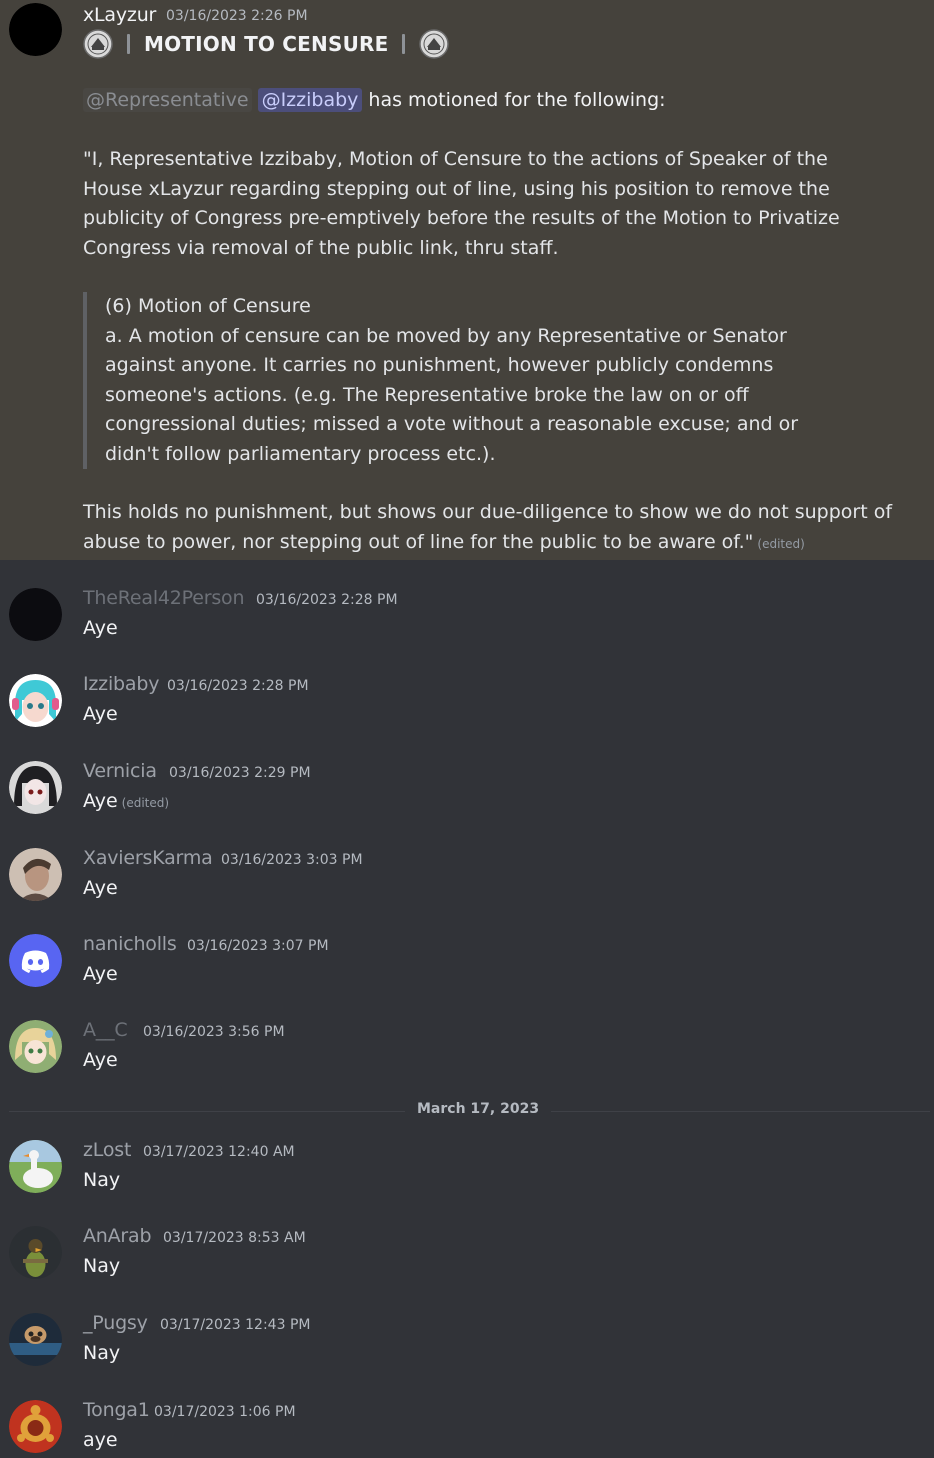  What do you see at coordinates (225, 1412) in the screenshot?
I see `reply-timestamp: 03/17/2023 1:06 PM` at bounding box center [225, 1412].